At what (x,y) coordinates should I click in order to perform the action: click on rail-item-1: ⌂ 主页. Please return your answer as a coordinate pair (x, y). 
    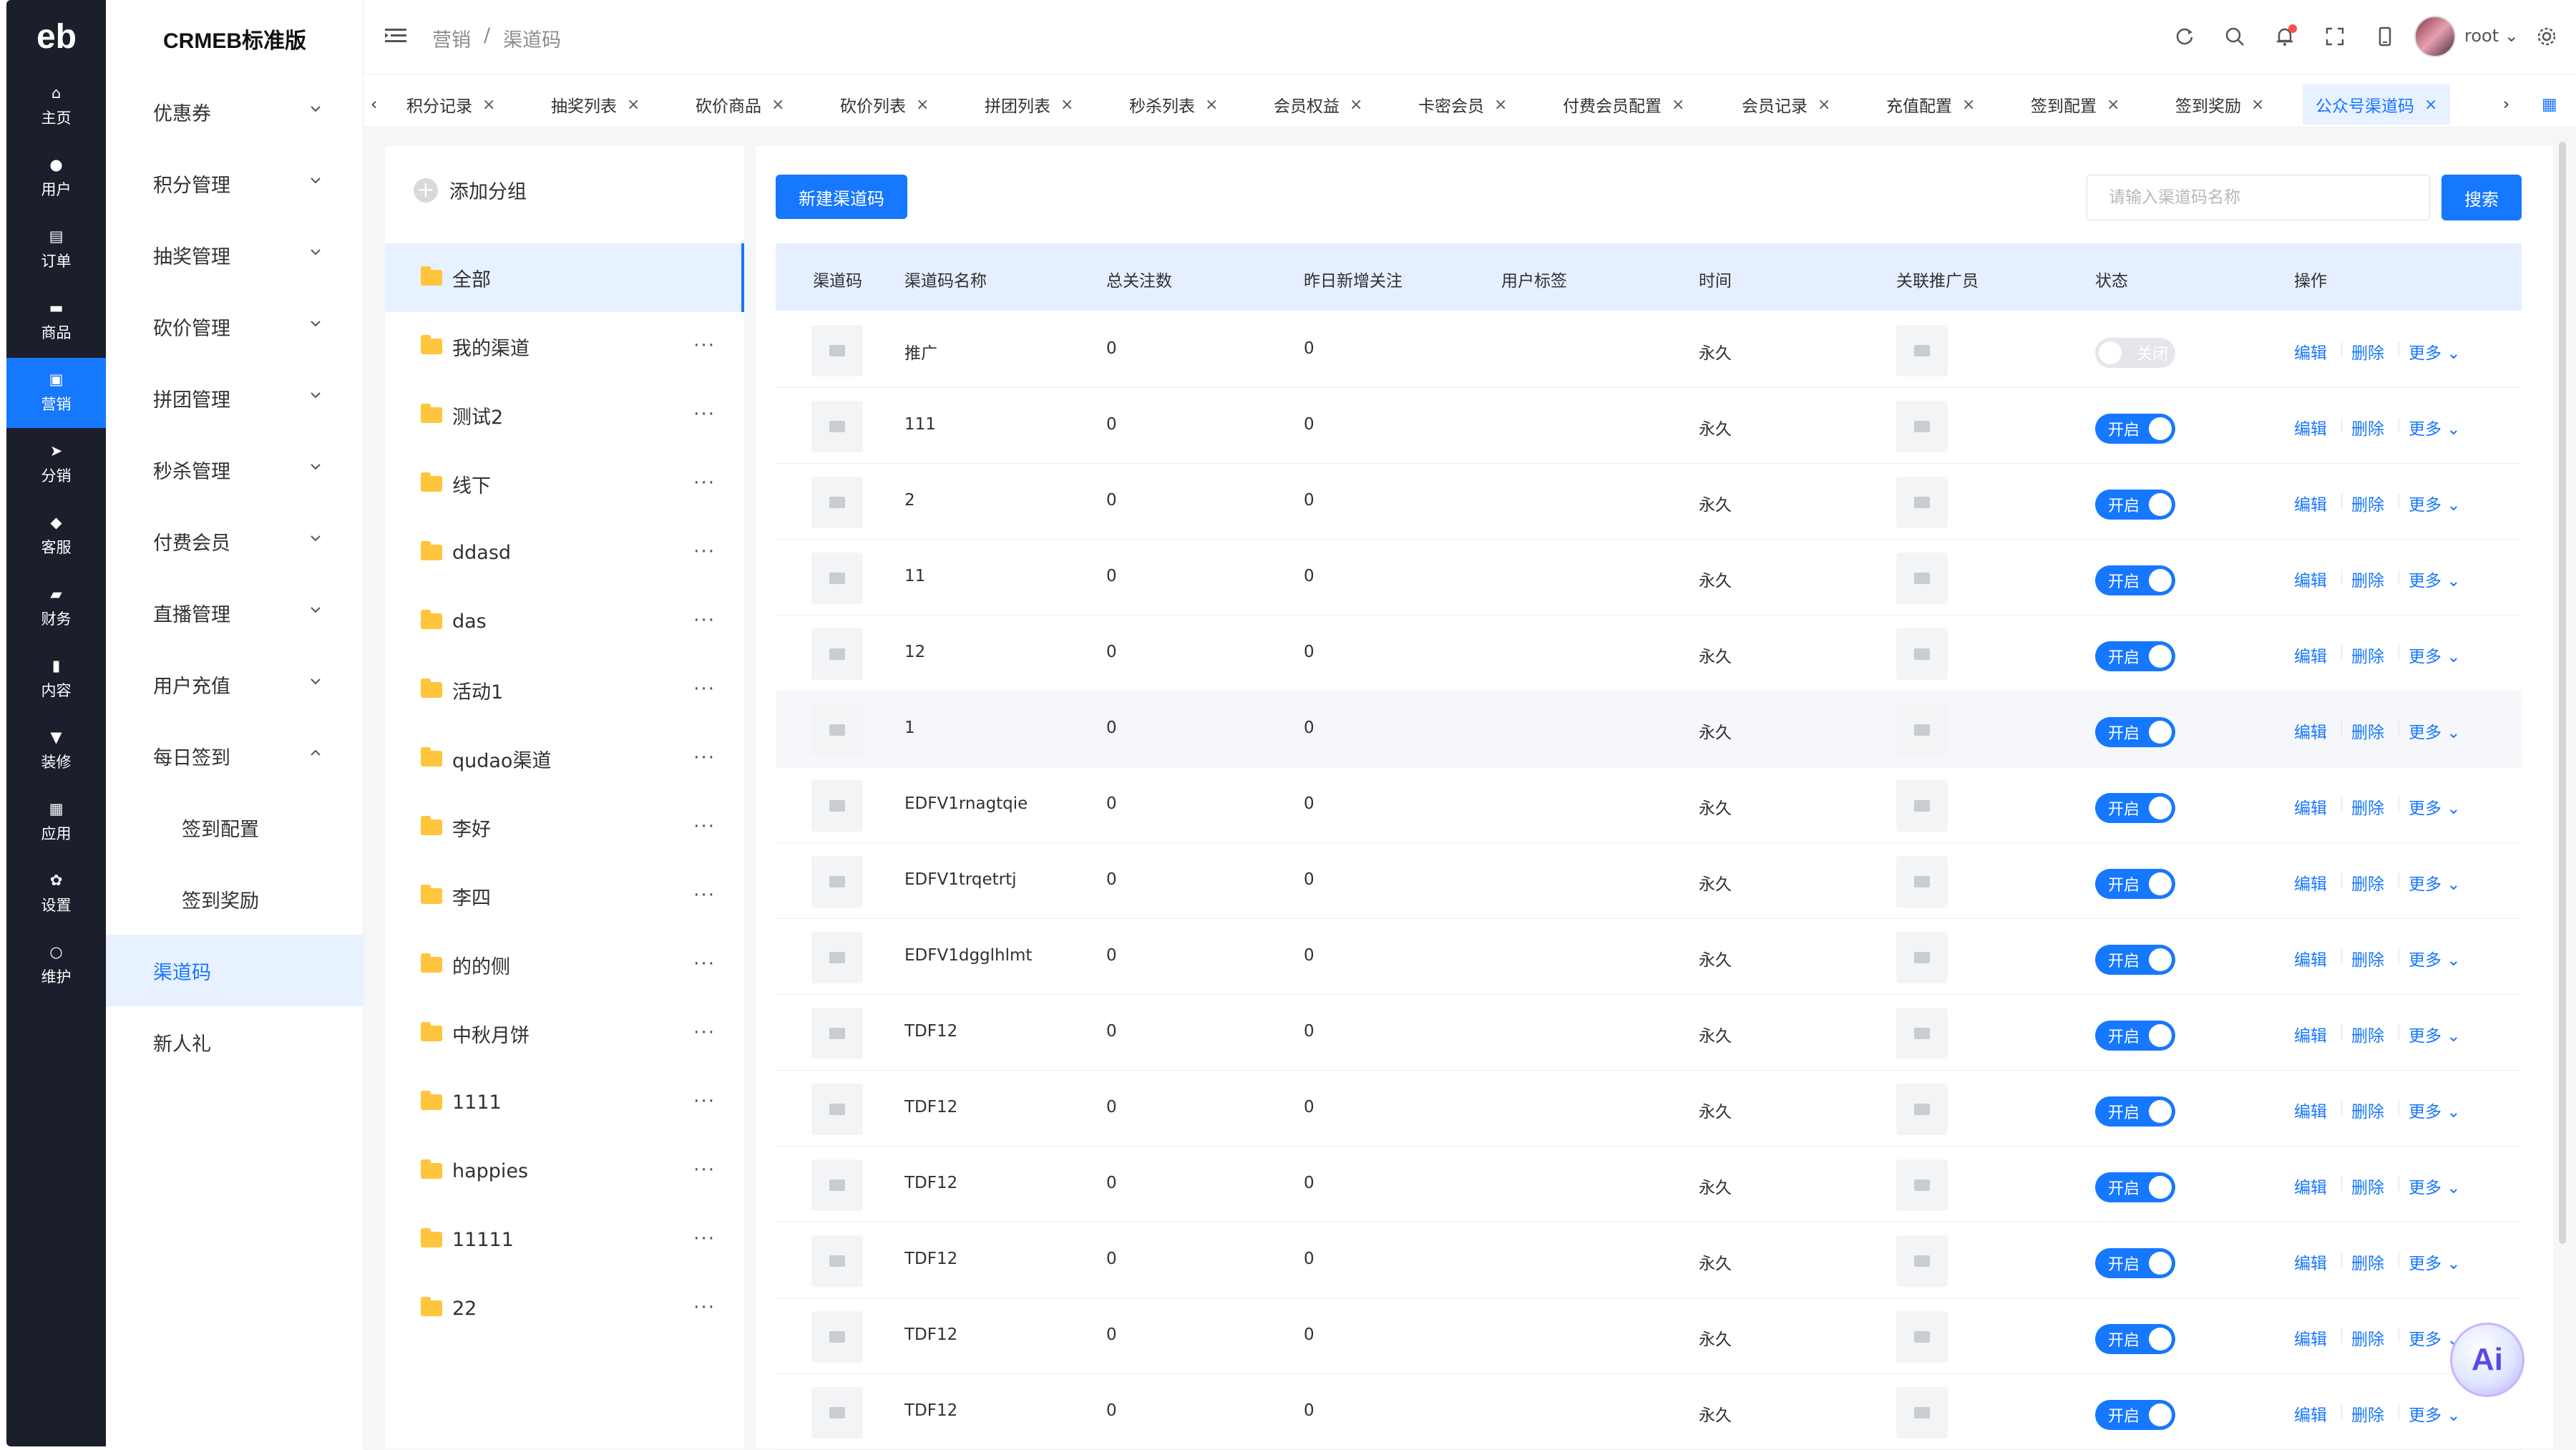
    Looking at the image, I should click on (56, 107).